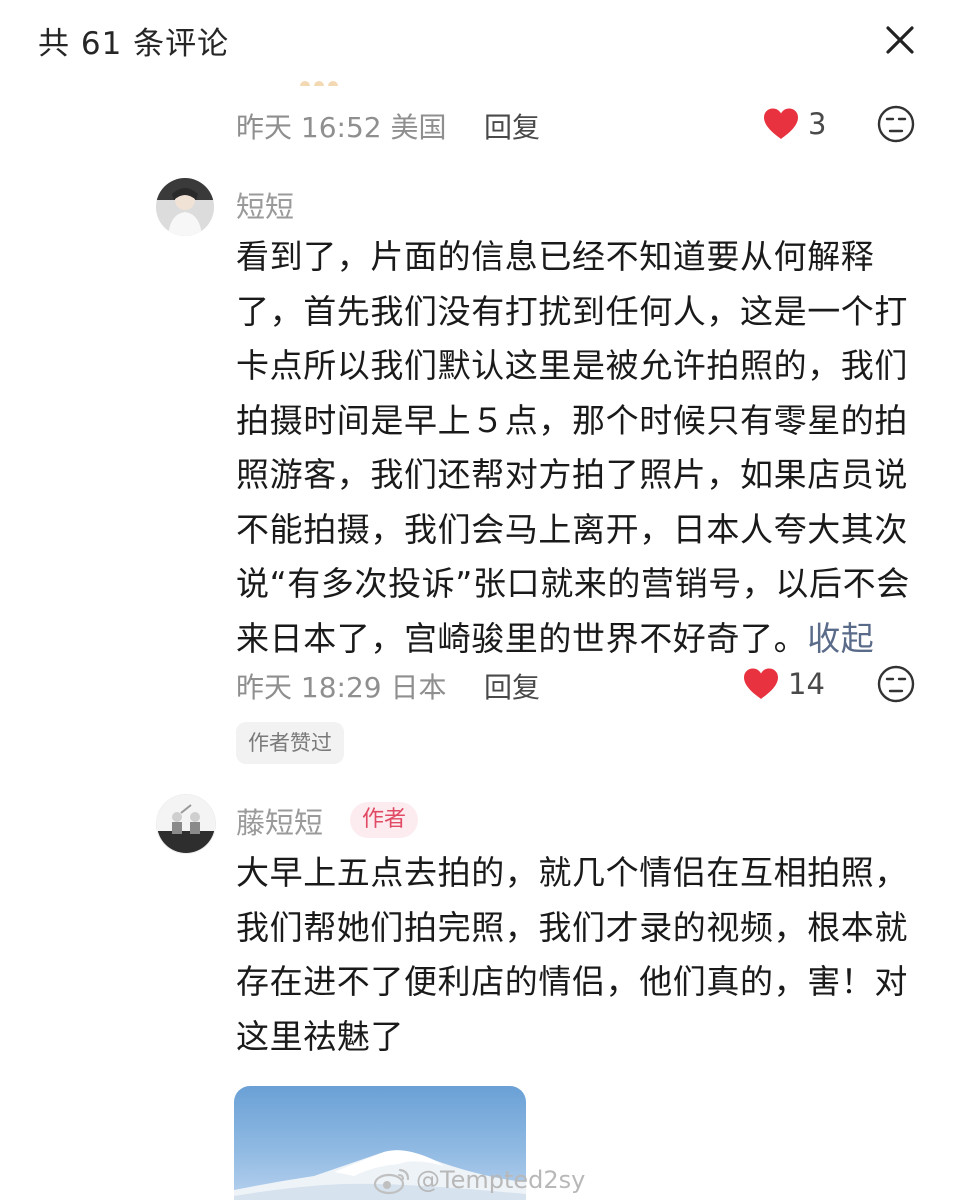  Describe the element at coordinates (581, 124) in the screenshot. I see `comment-meta-row: 昨天 16:52 美国 回复 3` at that location.